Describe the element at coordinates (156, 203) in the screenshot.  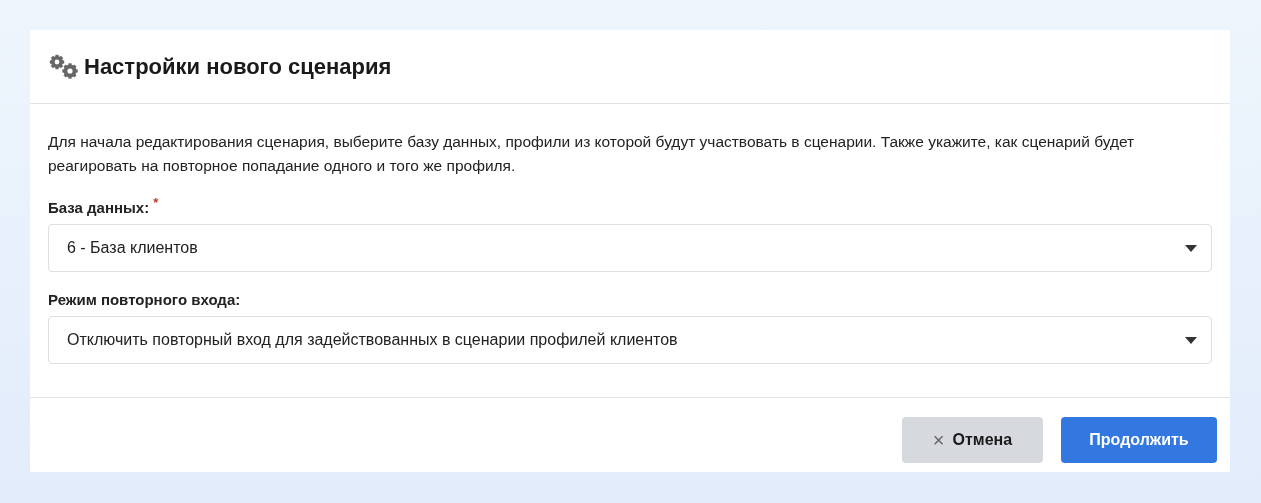
I see `required-mark: *` at that location.